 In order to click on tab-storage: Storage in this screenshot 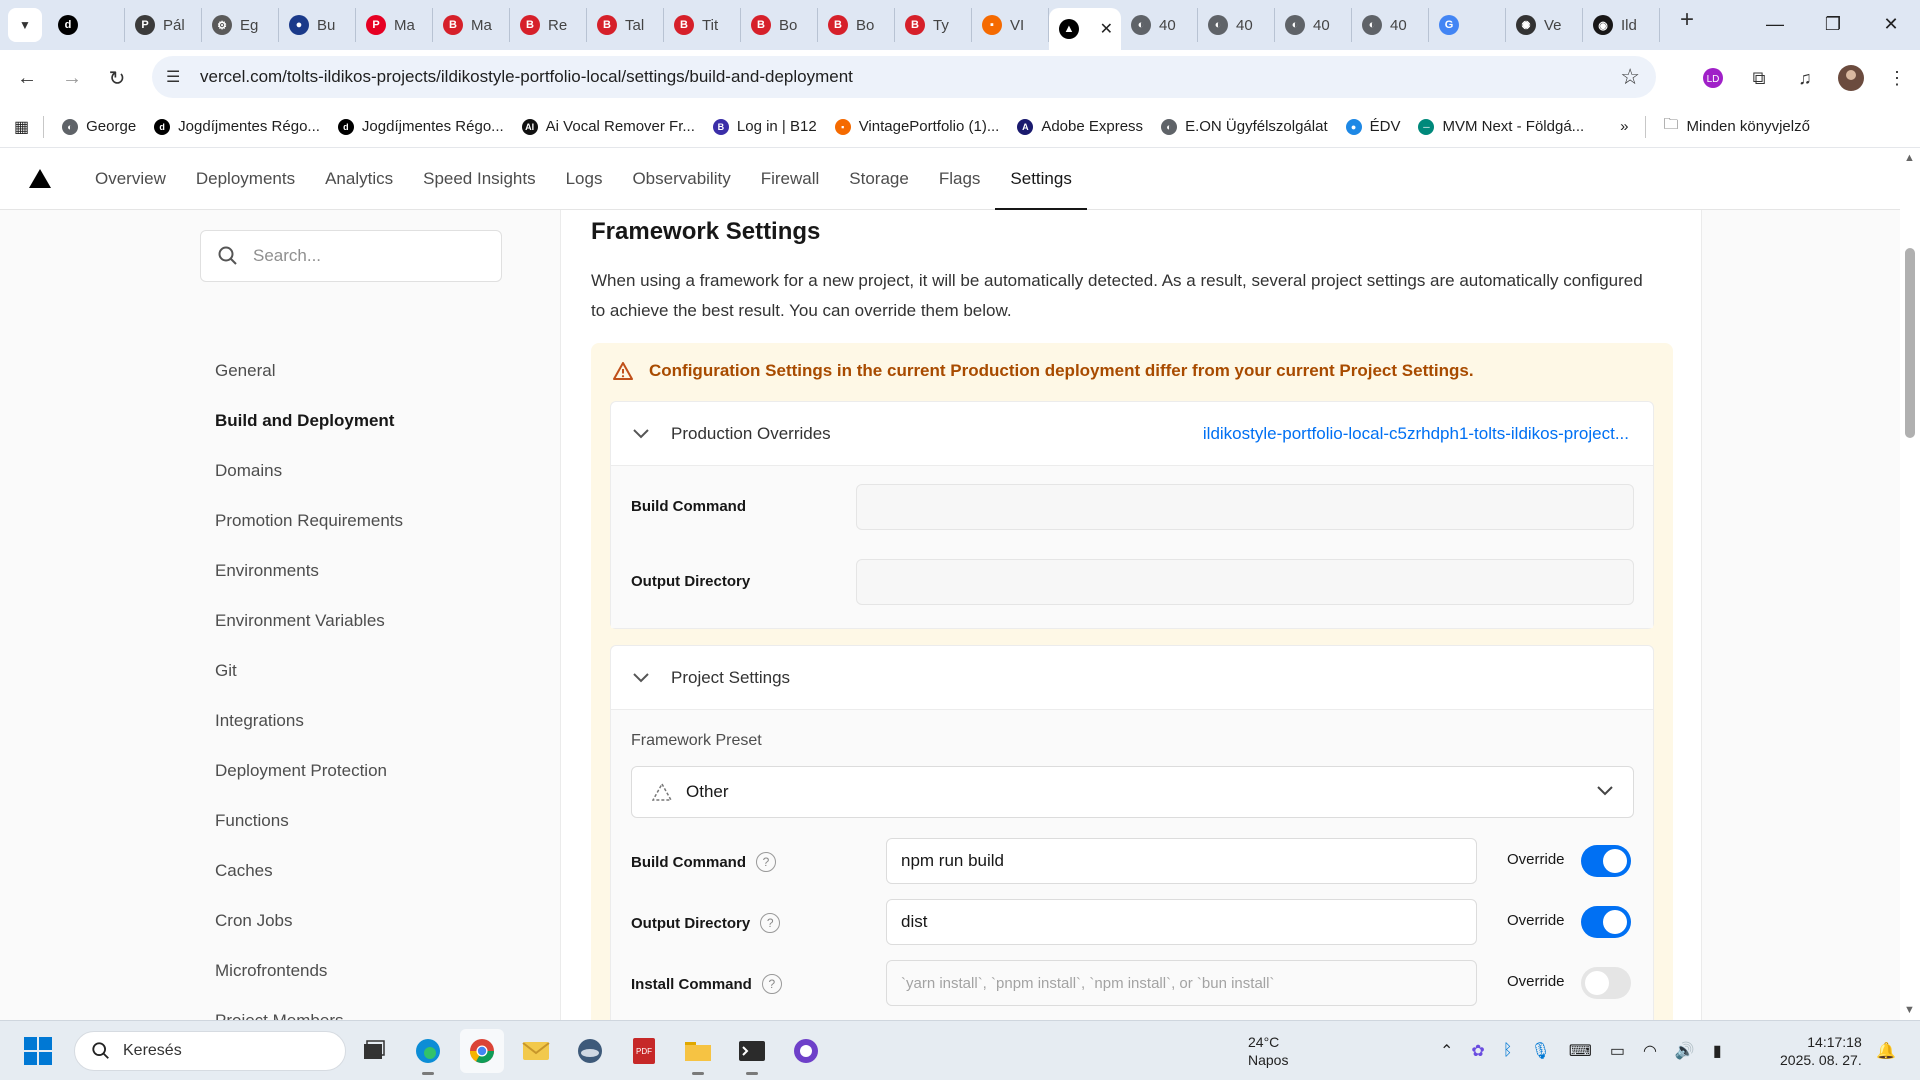, I will do `click(879, 178)`.